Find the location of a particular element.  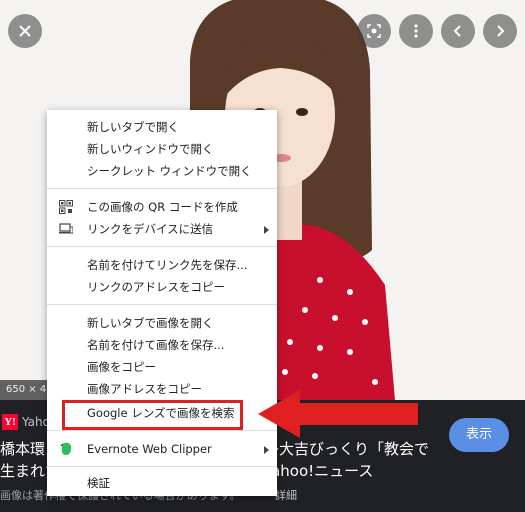

qr-icon is located at coordinates (66, 207).